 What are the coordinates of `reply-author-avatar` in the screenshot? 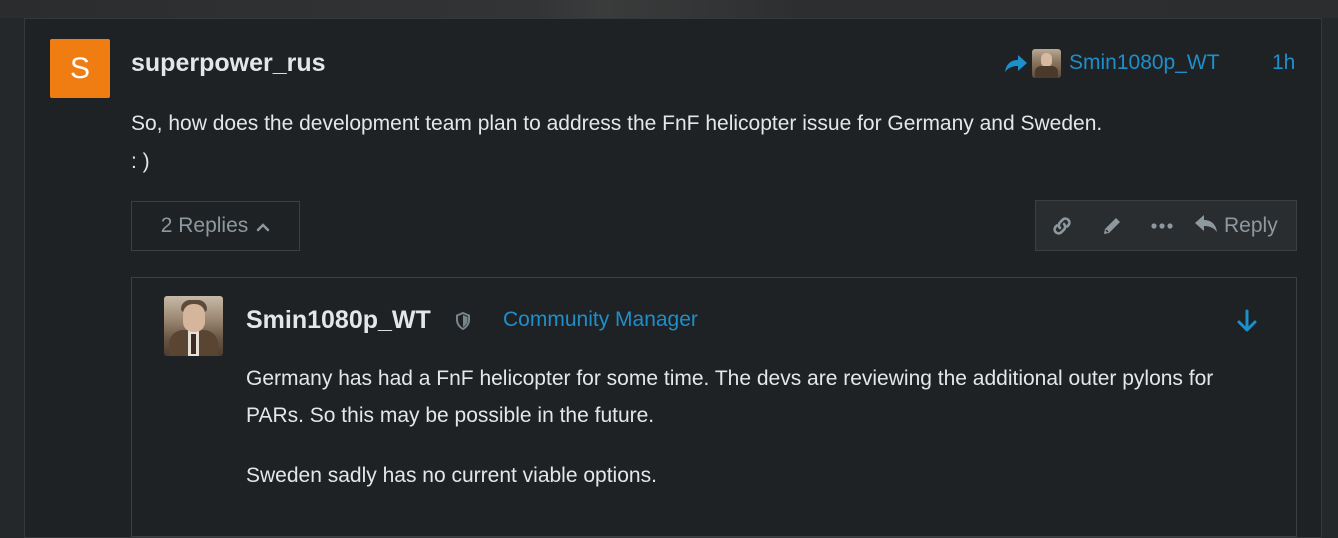 It's located at (193, 326).